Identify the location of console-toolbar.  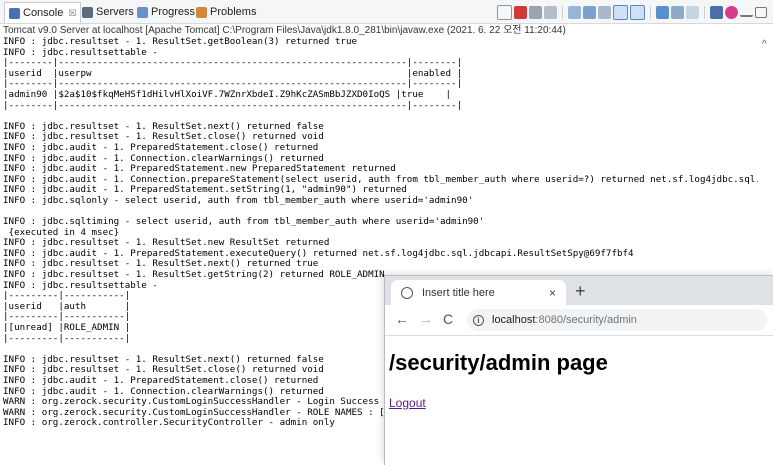
(632, 12).